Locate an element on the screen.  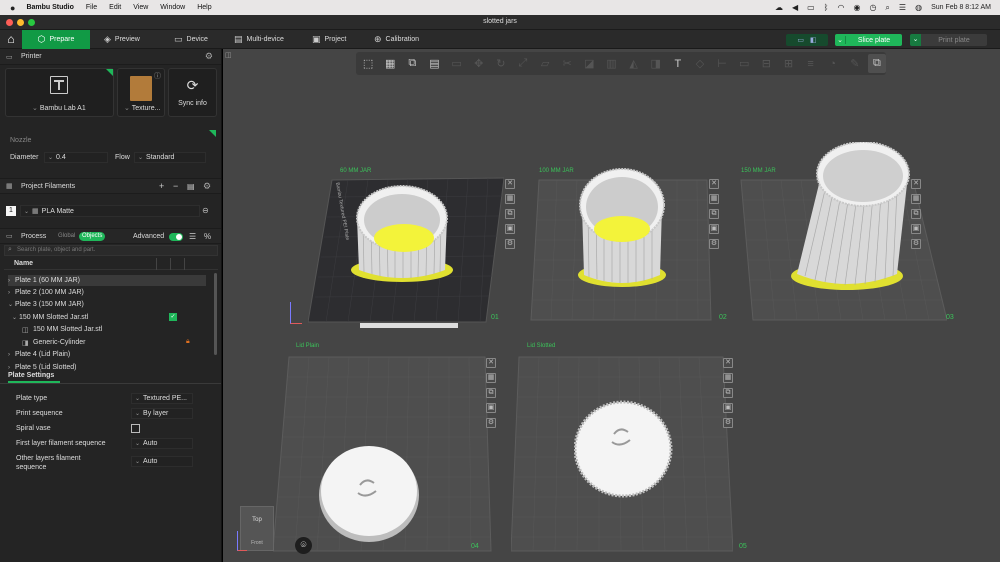
layout-toggle-button: ▭ ◧ is located at coordinates (807, 40).